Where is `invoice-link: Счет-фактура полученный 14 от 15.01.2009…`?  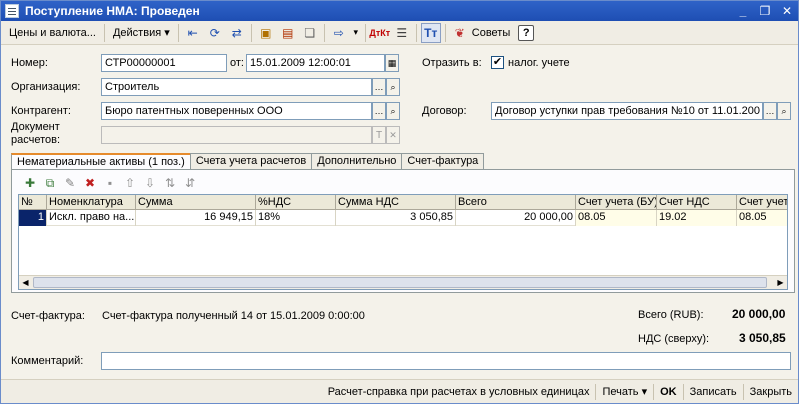
invoice-link: Счет-фактура полученный 14 от 15.01.2009… is located at coordinates (233, 316).